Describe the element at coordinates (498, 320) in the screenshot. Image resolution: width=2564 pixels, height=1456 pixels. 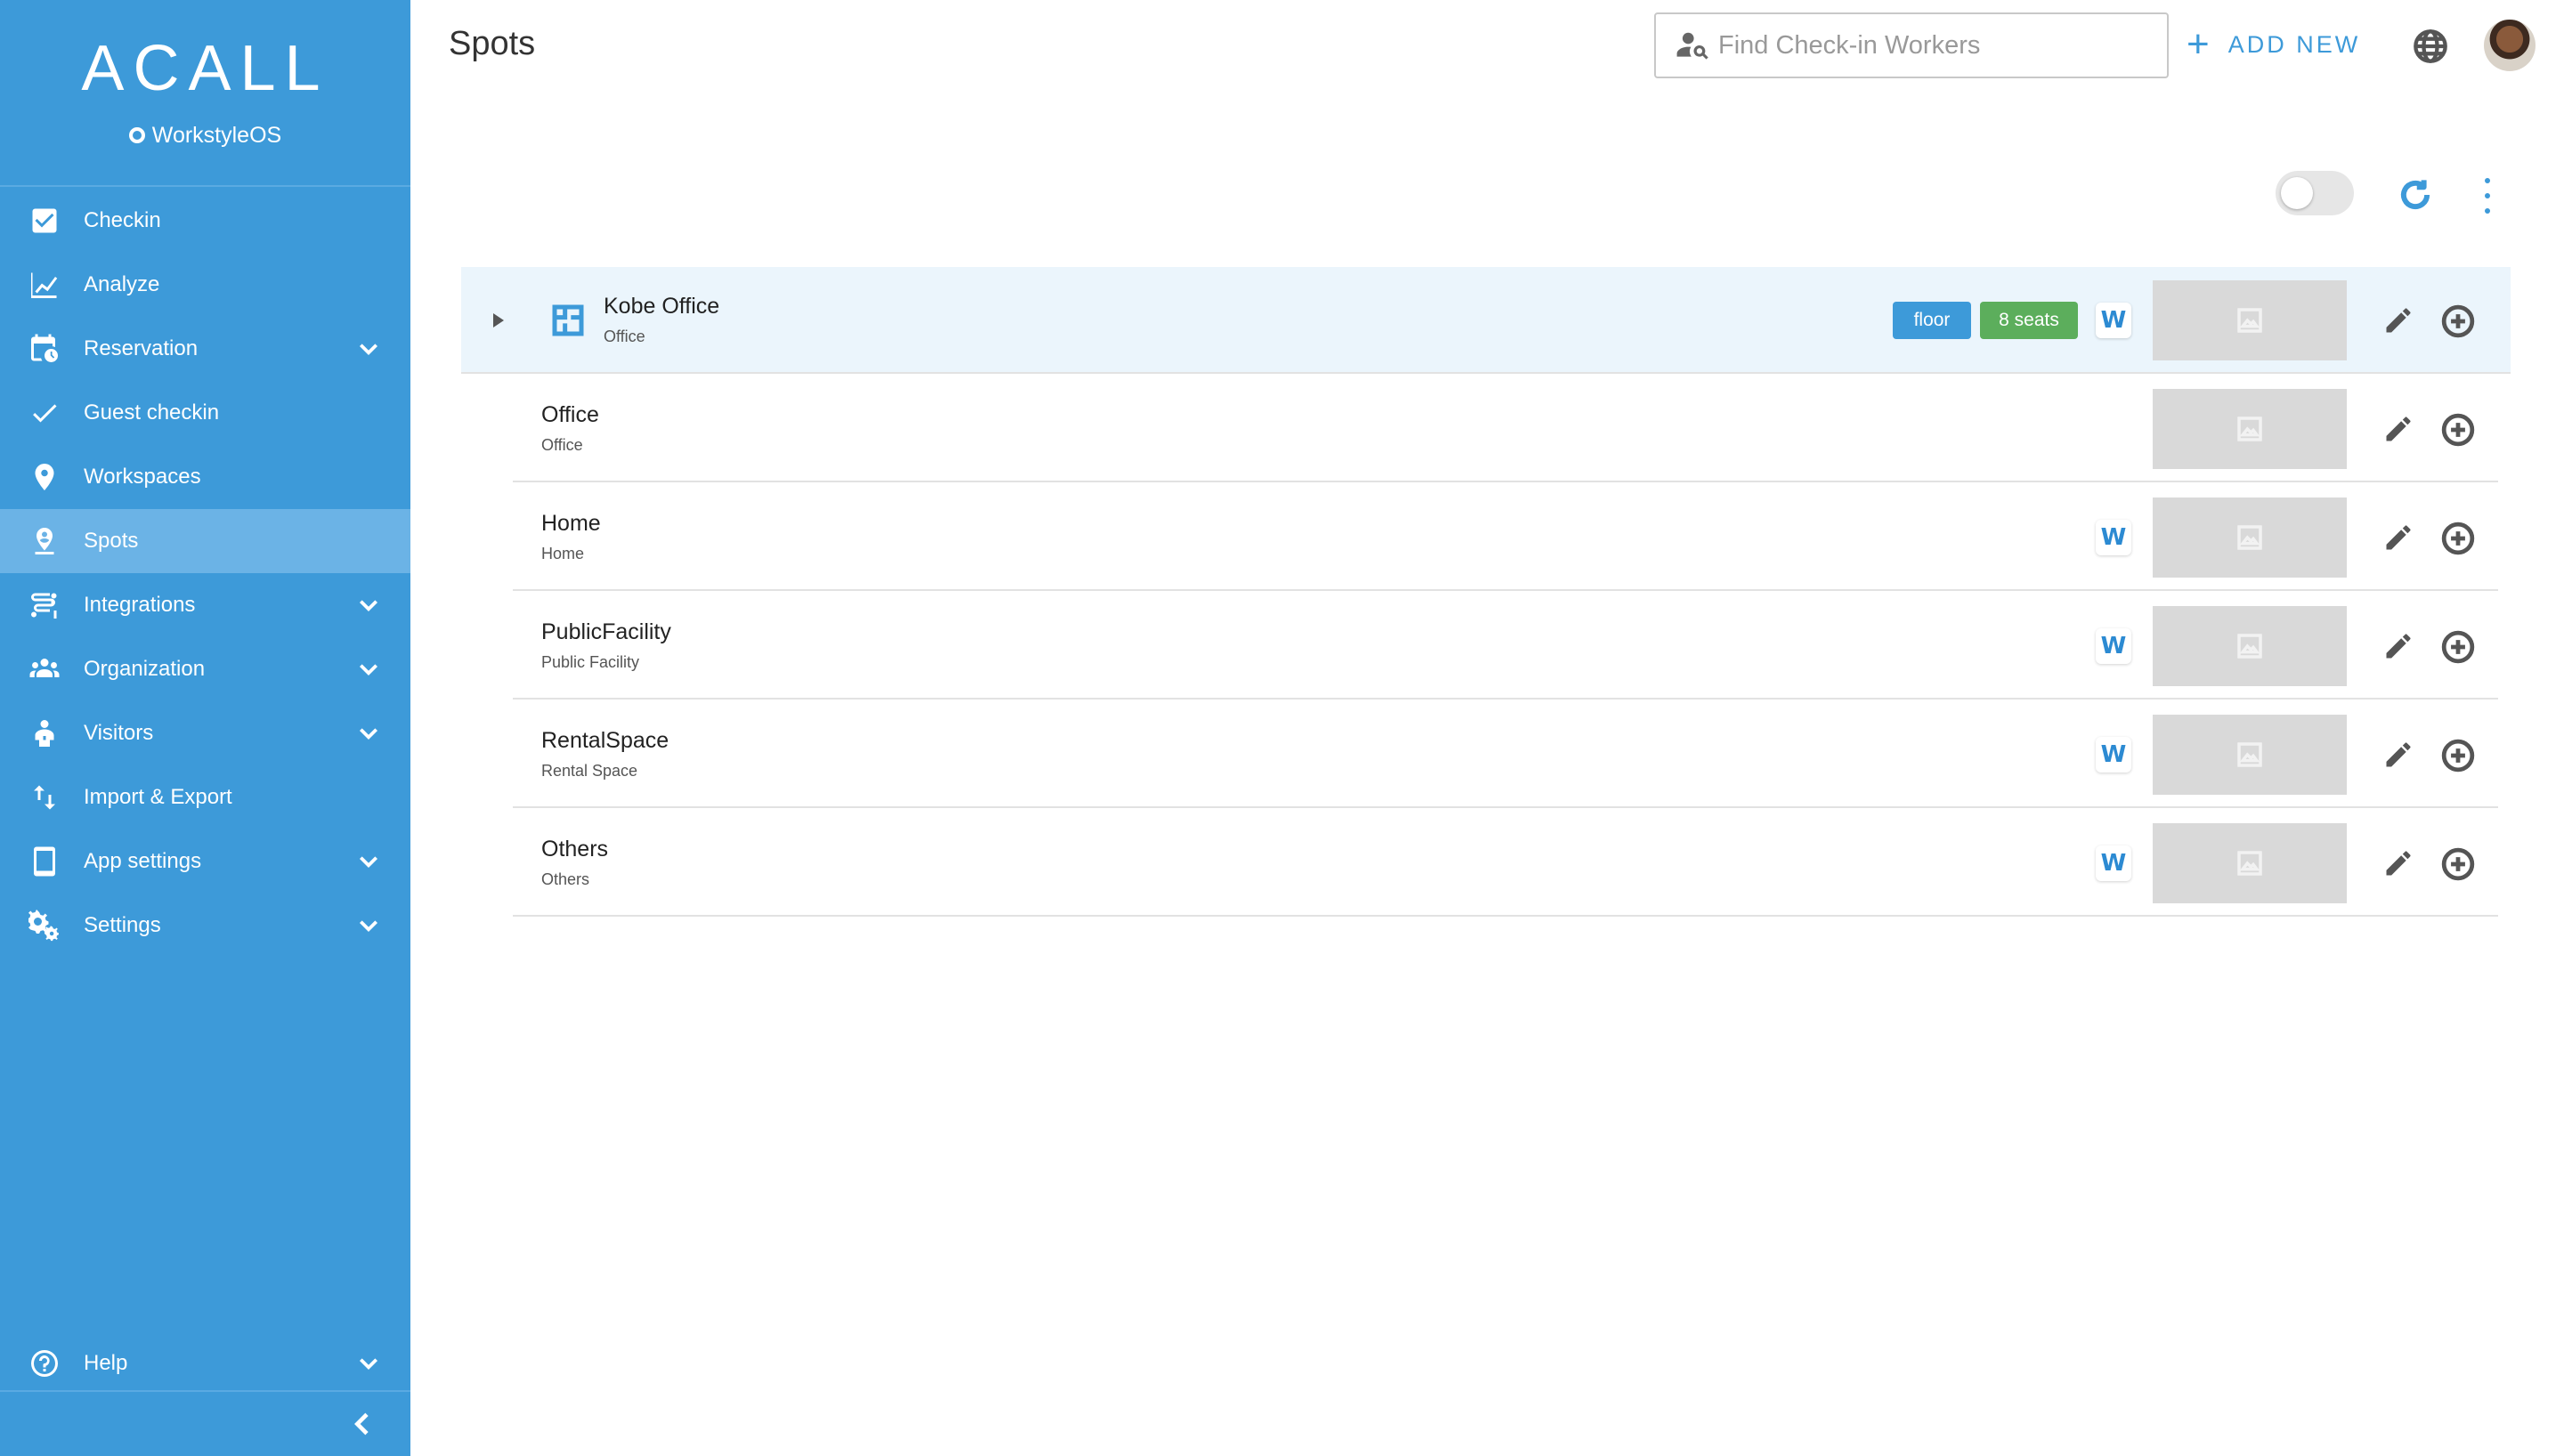
I see `expand-arrow-icon` at that location.